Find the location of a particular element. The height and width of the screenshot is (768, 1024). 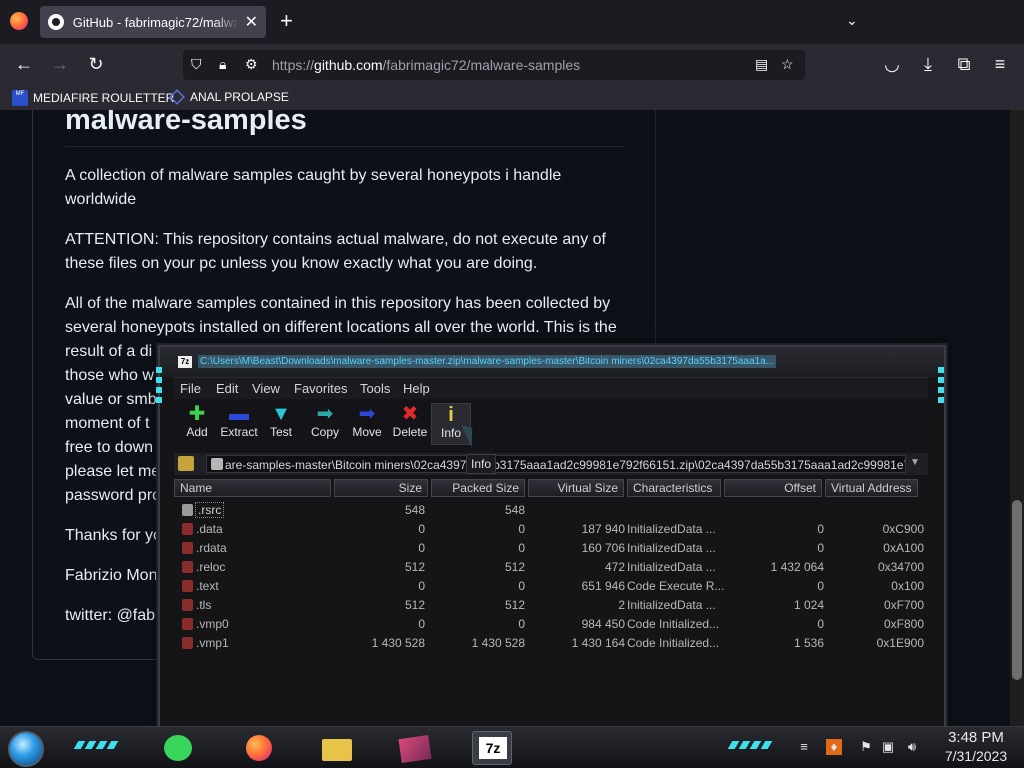

delete-button: ✖ Delete is located at coordinates (410, 421).